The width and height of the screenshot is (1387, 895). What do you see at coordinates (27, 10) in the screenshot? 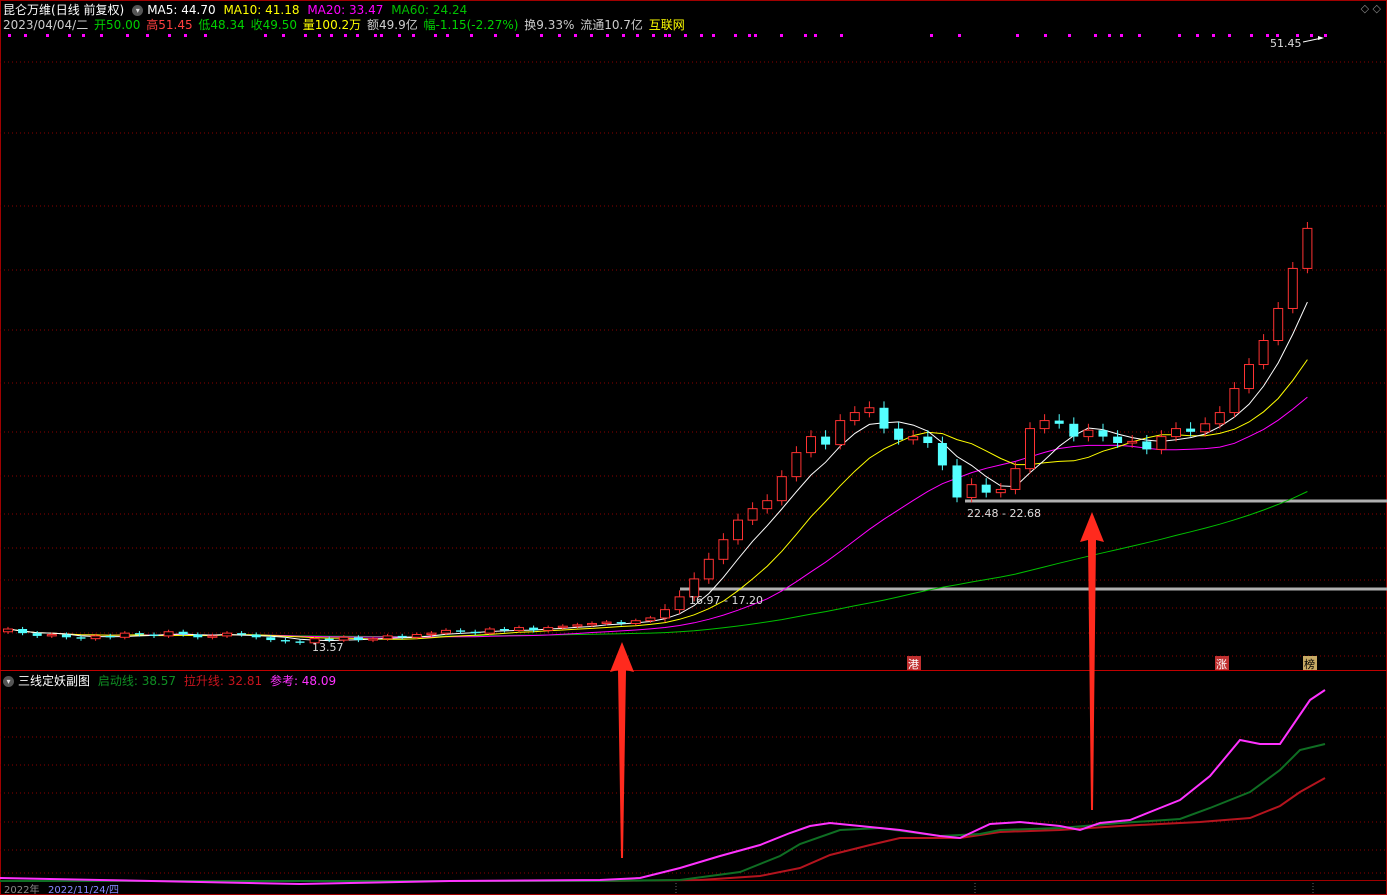
I see `stock-name: 昆仑万维` at bounding box center [27, 10].